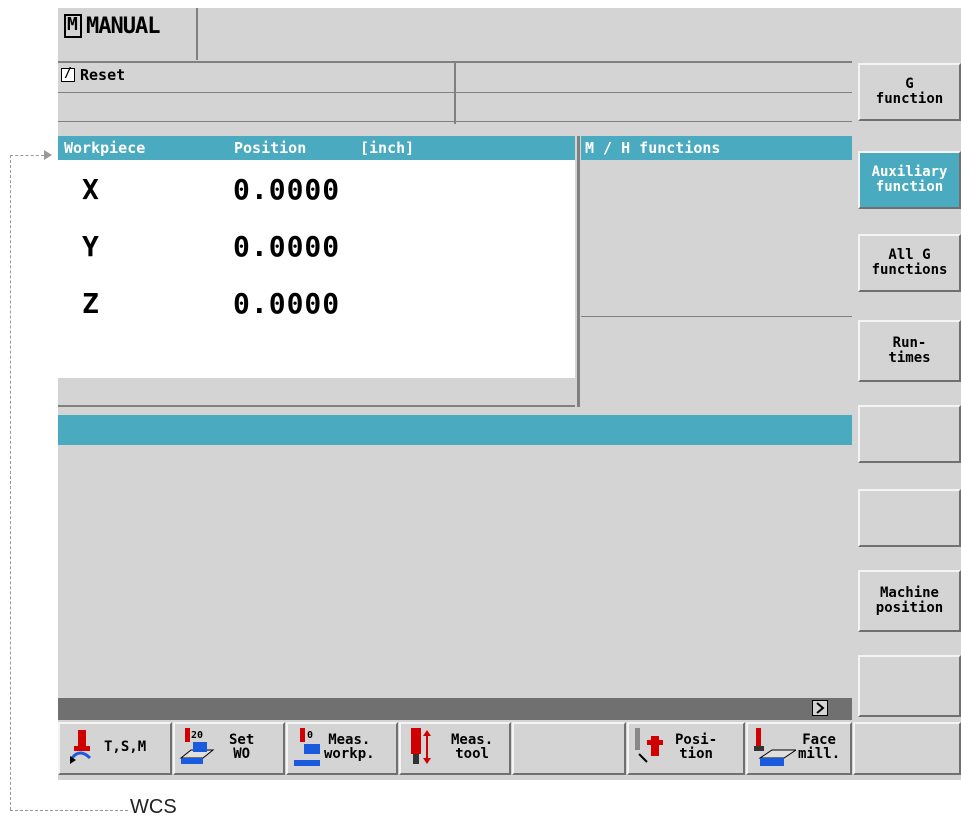  I want to click on mode-title: MANUAL, so click(123, 26).